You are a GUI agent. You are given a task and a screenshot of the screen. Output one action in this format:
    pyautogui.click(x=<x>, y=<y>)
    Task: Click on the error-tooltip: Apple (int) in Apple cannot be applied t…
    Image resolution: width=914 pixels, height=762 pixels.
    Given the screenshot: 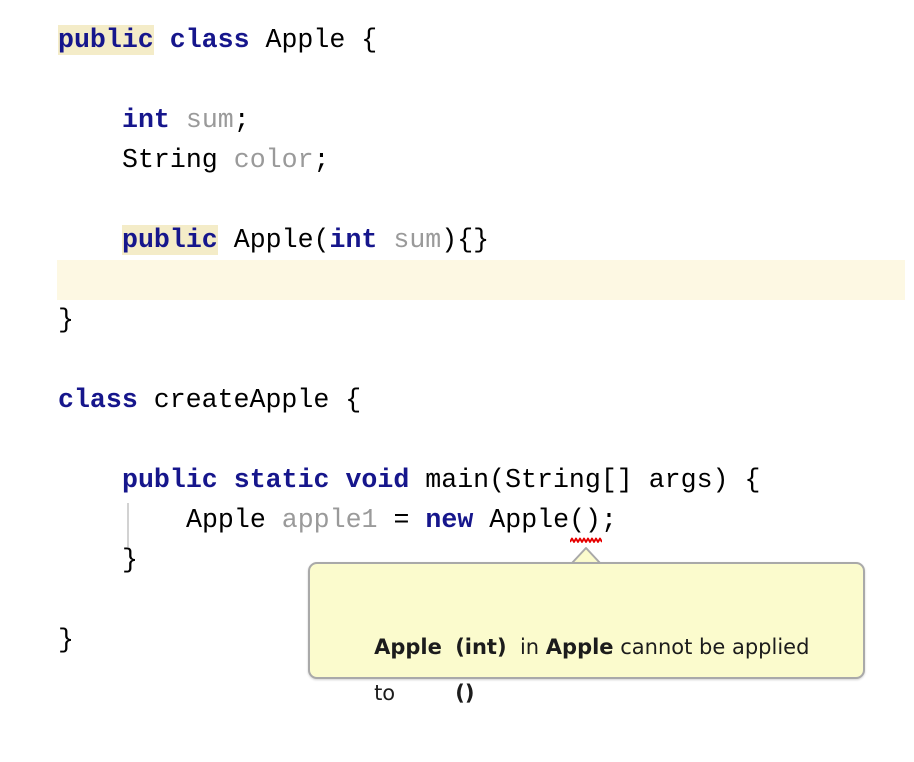 What is the action you would take?
    pyautogui.click(x=586, y=633)
    